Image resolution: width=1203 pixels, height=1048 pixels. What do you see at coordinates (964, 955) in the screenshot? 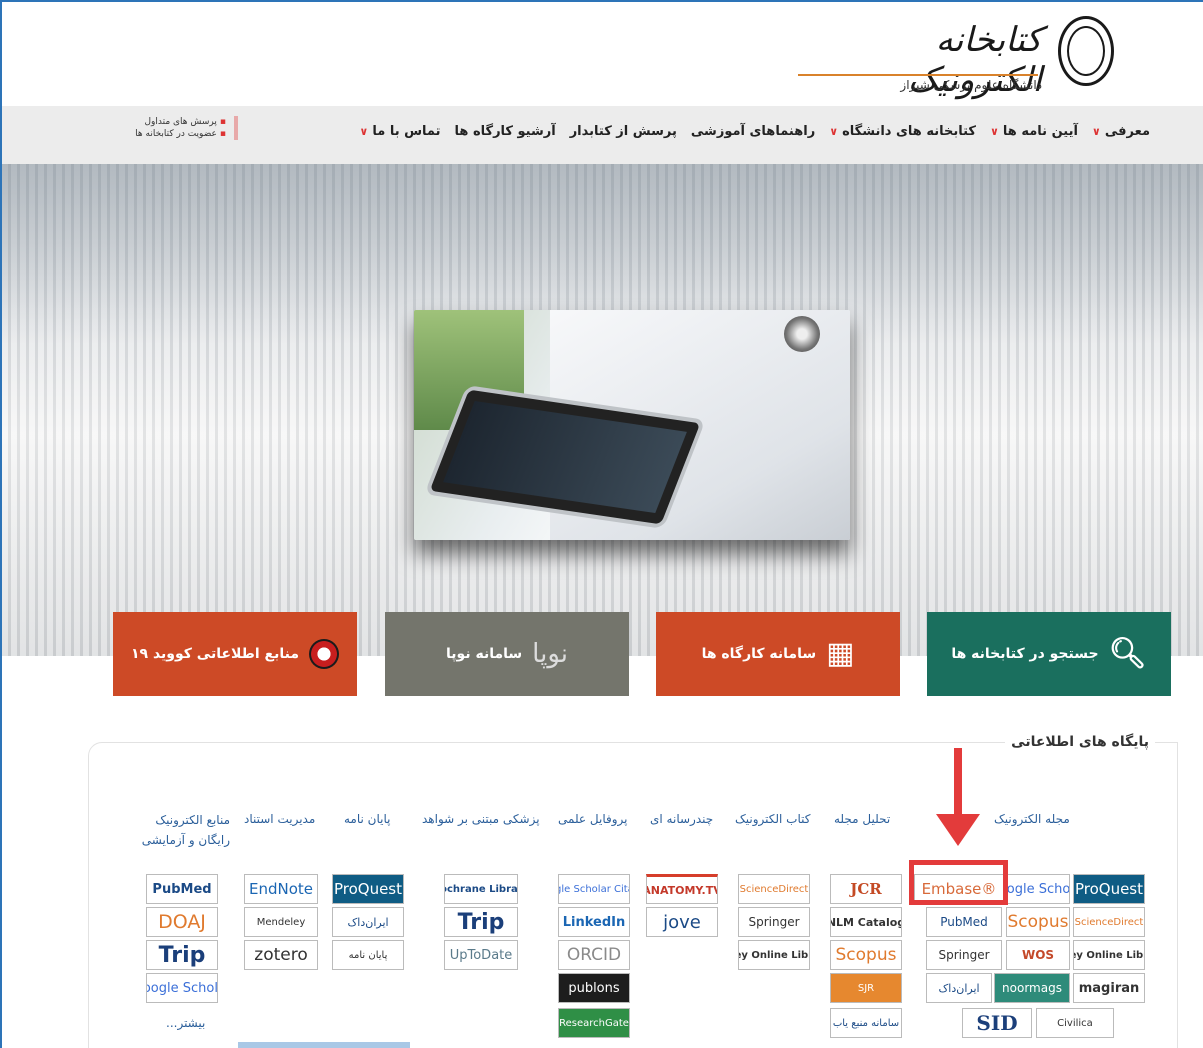
I see `db-springer: Springer` at bounding box center [964, 955].